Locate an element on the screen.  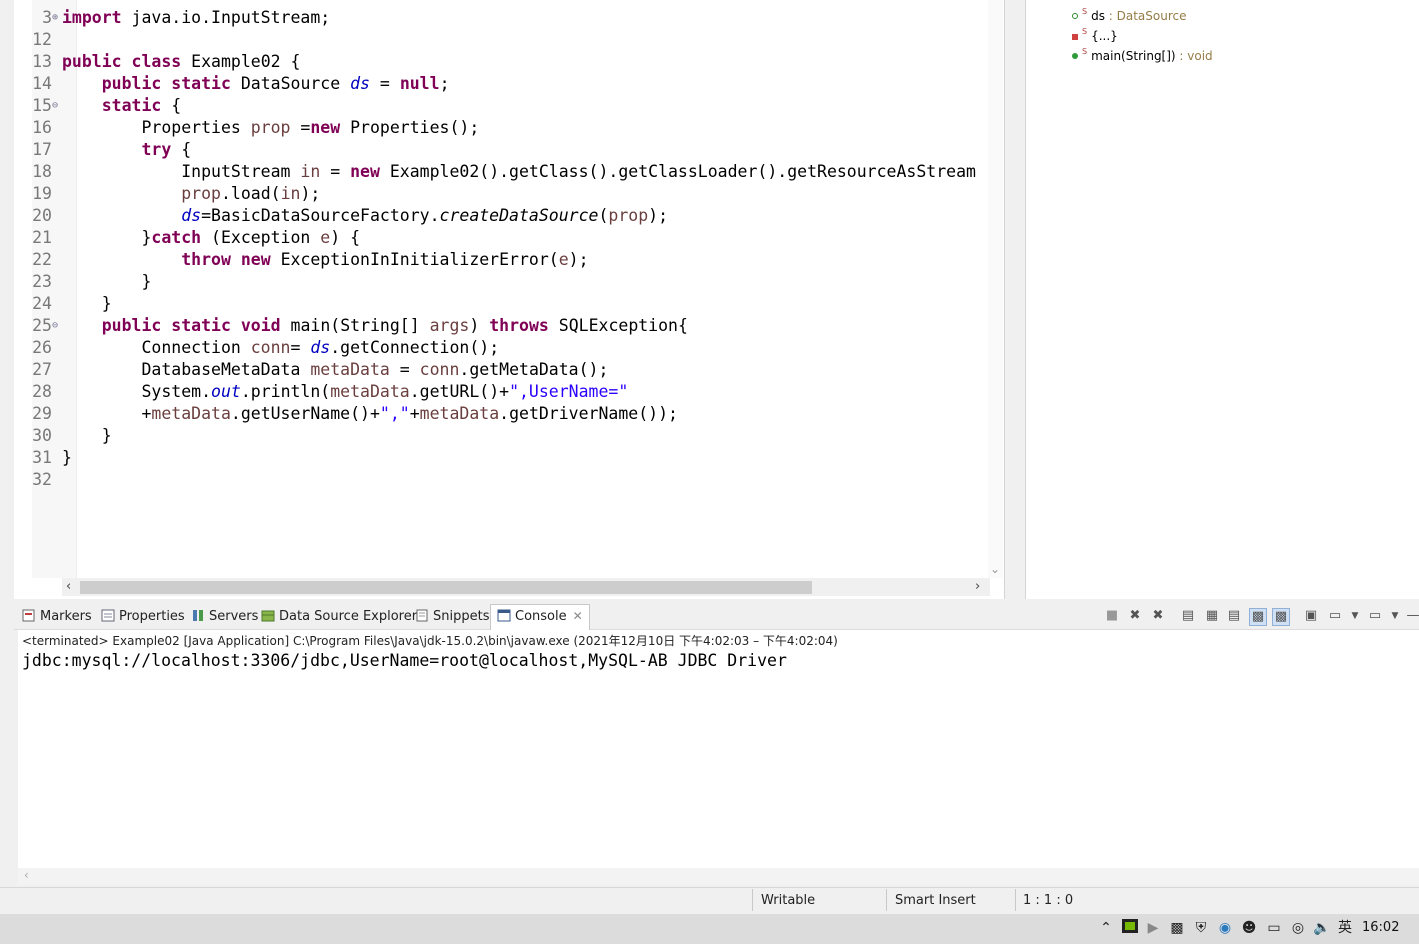
security-shield-icon: ⛨ is located at coordinates (1201, 928).